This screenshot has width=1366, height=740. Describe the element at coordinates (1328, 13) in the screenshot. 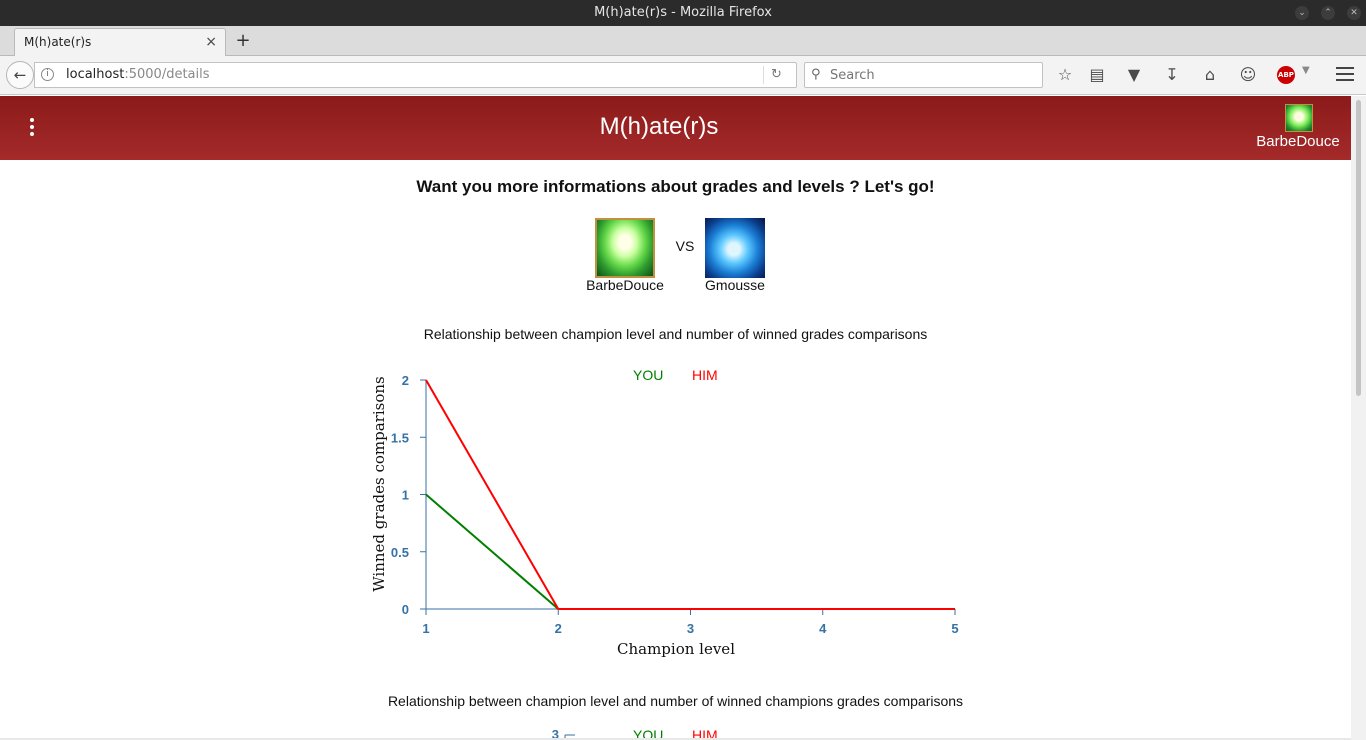

I see `maximize-icon: ⌃` at that location.